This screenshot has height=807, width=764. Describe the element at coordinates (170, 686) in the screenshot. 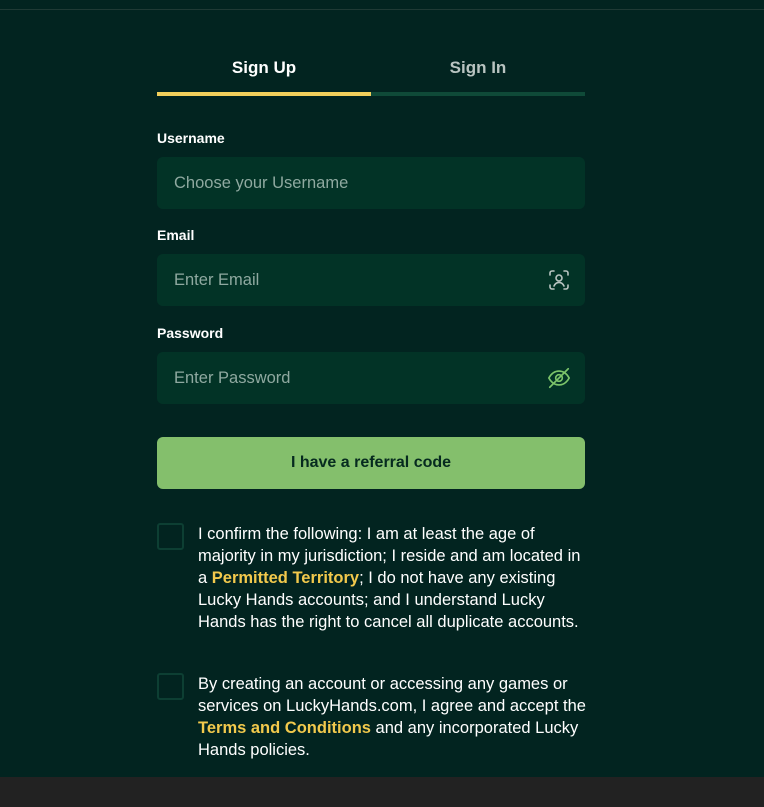

I see `consent-terms-checkbox` at that location.